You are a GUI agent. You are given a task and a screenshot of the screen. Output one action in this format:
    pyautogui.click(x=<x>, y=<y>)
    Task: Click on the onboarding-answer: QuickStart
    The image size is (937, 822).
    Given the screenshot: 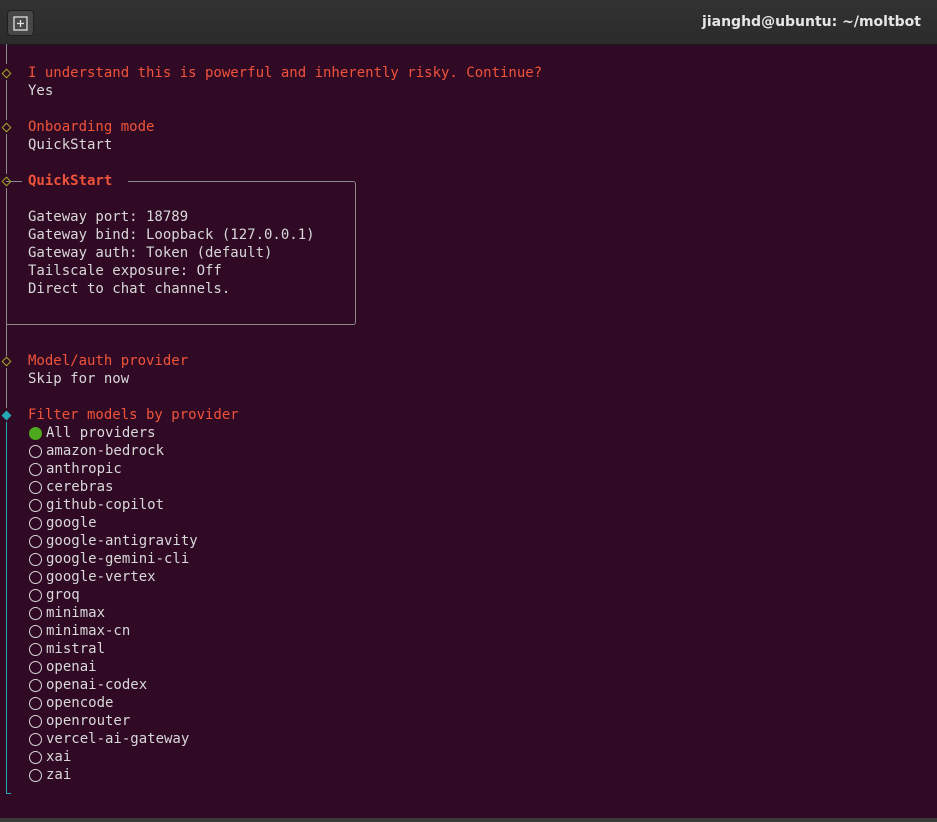 What is the action you would take?
    pyautogui.click(x=70, y=145)
    